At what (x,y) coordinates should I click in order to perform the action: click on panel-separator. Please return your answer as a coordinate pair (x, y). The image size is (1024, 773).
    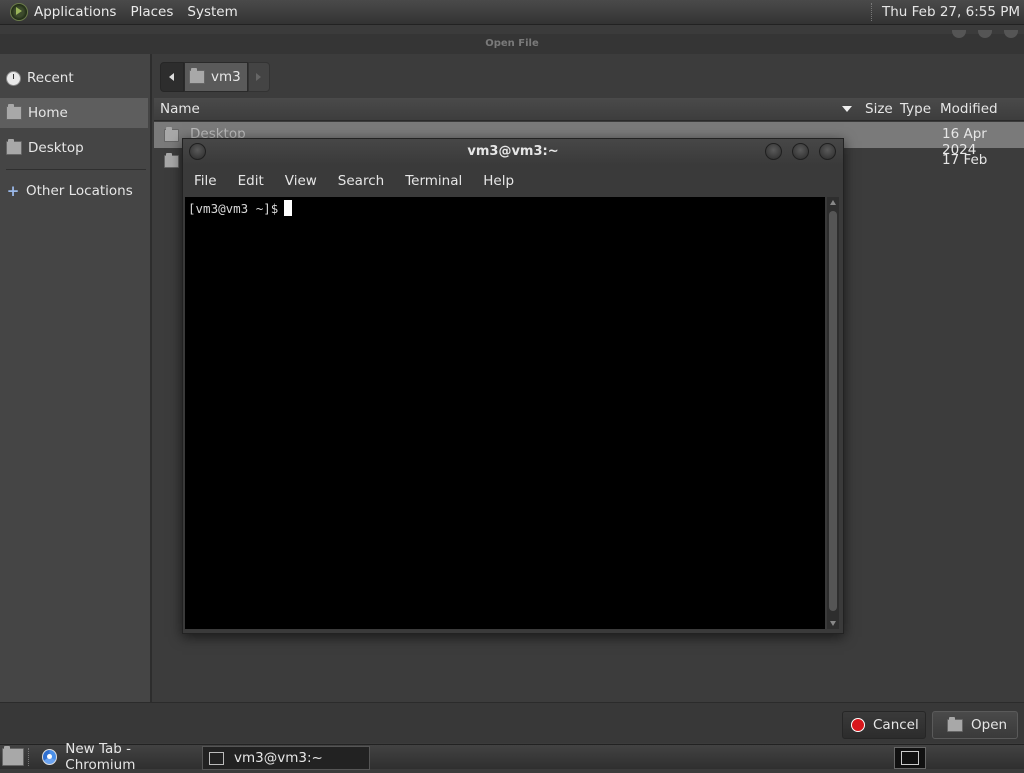
    Looking at the image, I should click on (872, 12).